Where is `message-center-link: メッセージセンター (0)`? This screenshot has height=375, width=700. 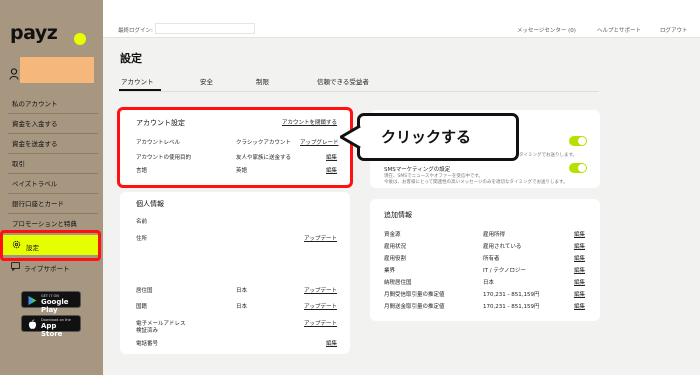 message-center-link: メッセージセンター (0) is located at coordinates (546, 30).